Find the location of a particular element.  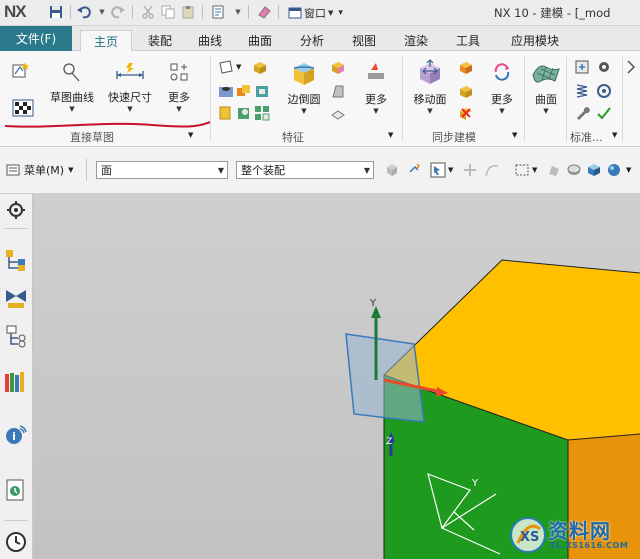

bearing-icon is located at coordinates (604, 91).